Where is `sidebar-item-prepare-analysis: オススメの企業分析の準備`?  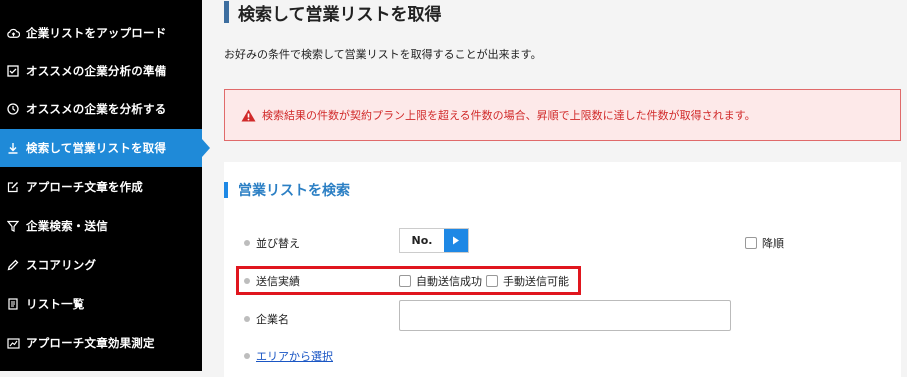 sidebar-item-prepare-analysis: オススメの企業分析の準備 is located at coordinates (101, 71).